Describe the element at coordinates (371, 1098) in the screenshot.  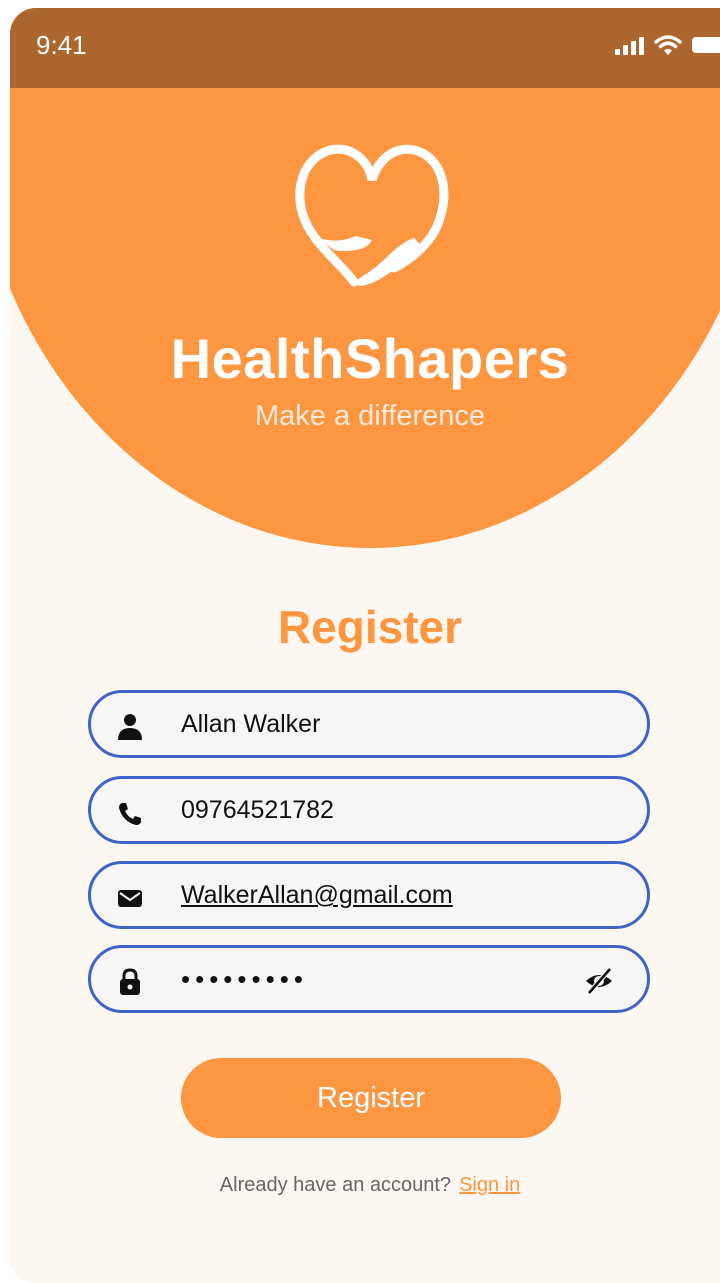
I see `register-button: Register` at that location.